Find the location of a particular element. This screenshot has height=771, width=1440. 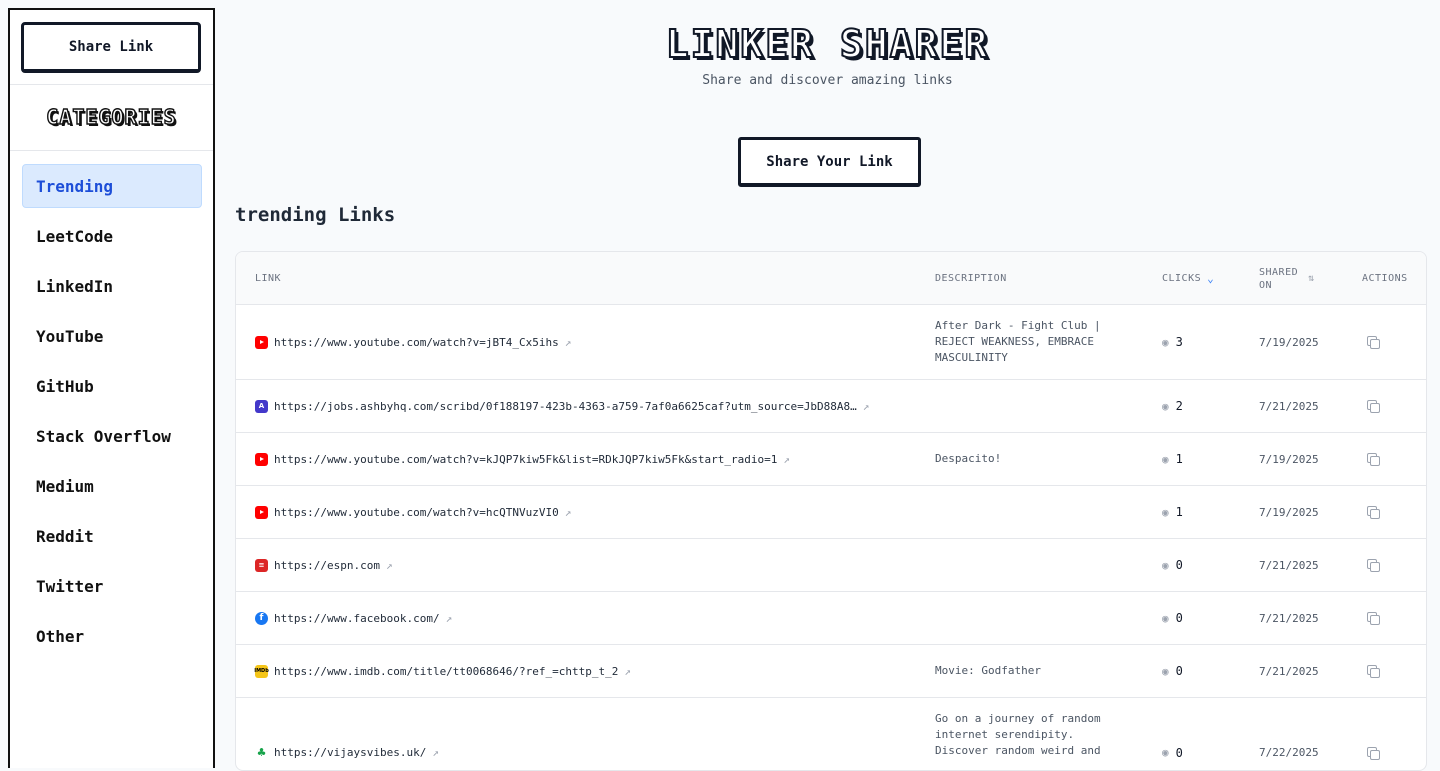

sidebar-item-reddit: Reddit is located at coordinates (112, 536).